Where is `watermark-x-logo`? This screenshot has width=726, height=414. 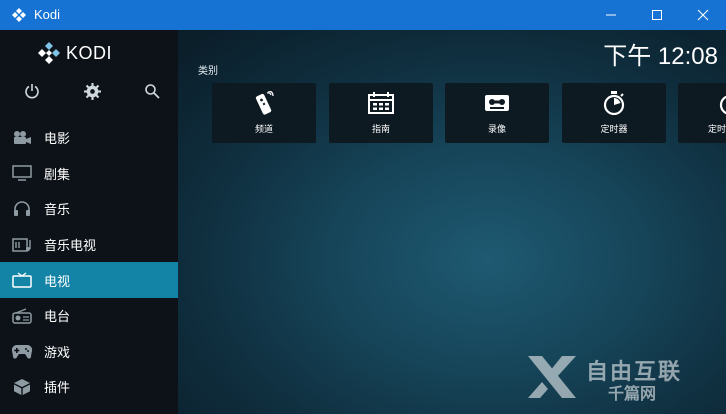
watermark-x-logo is located at coordinates (552, 377).